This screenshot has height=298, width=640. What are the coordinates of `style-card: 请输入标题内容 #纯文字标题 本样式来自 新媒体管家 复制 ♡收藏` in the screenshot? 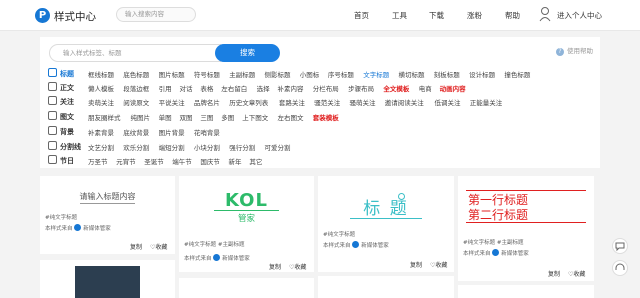 It's located at (107, 215).